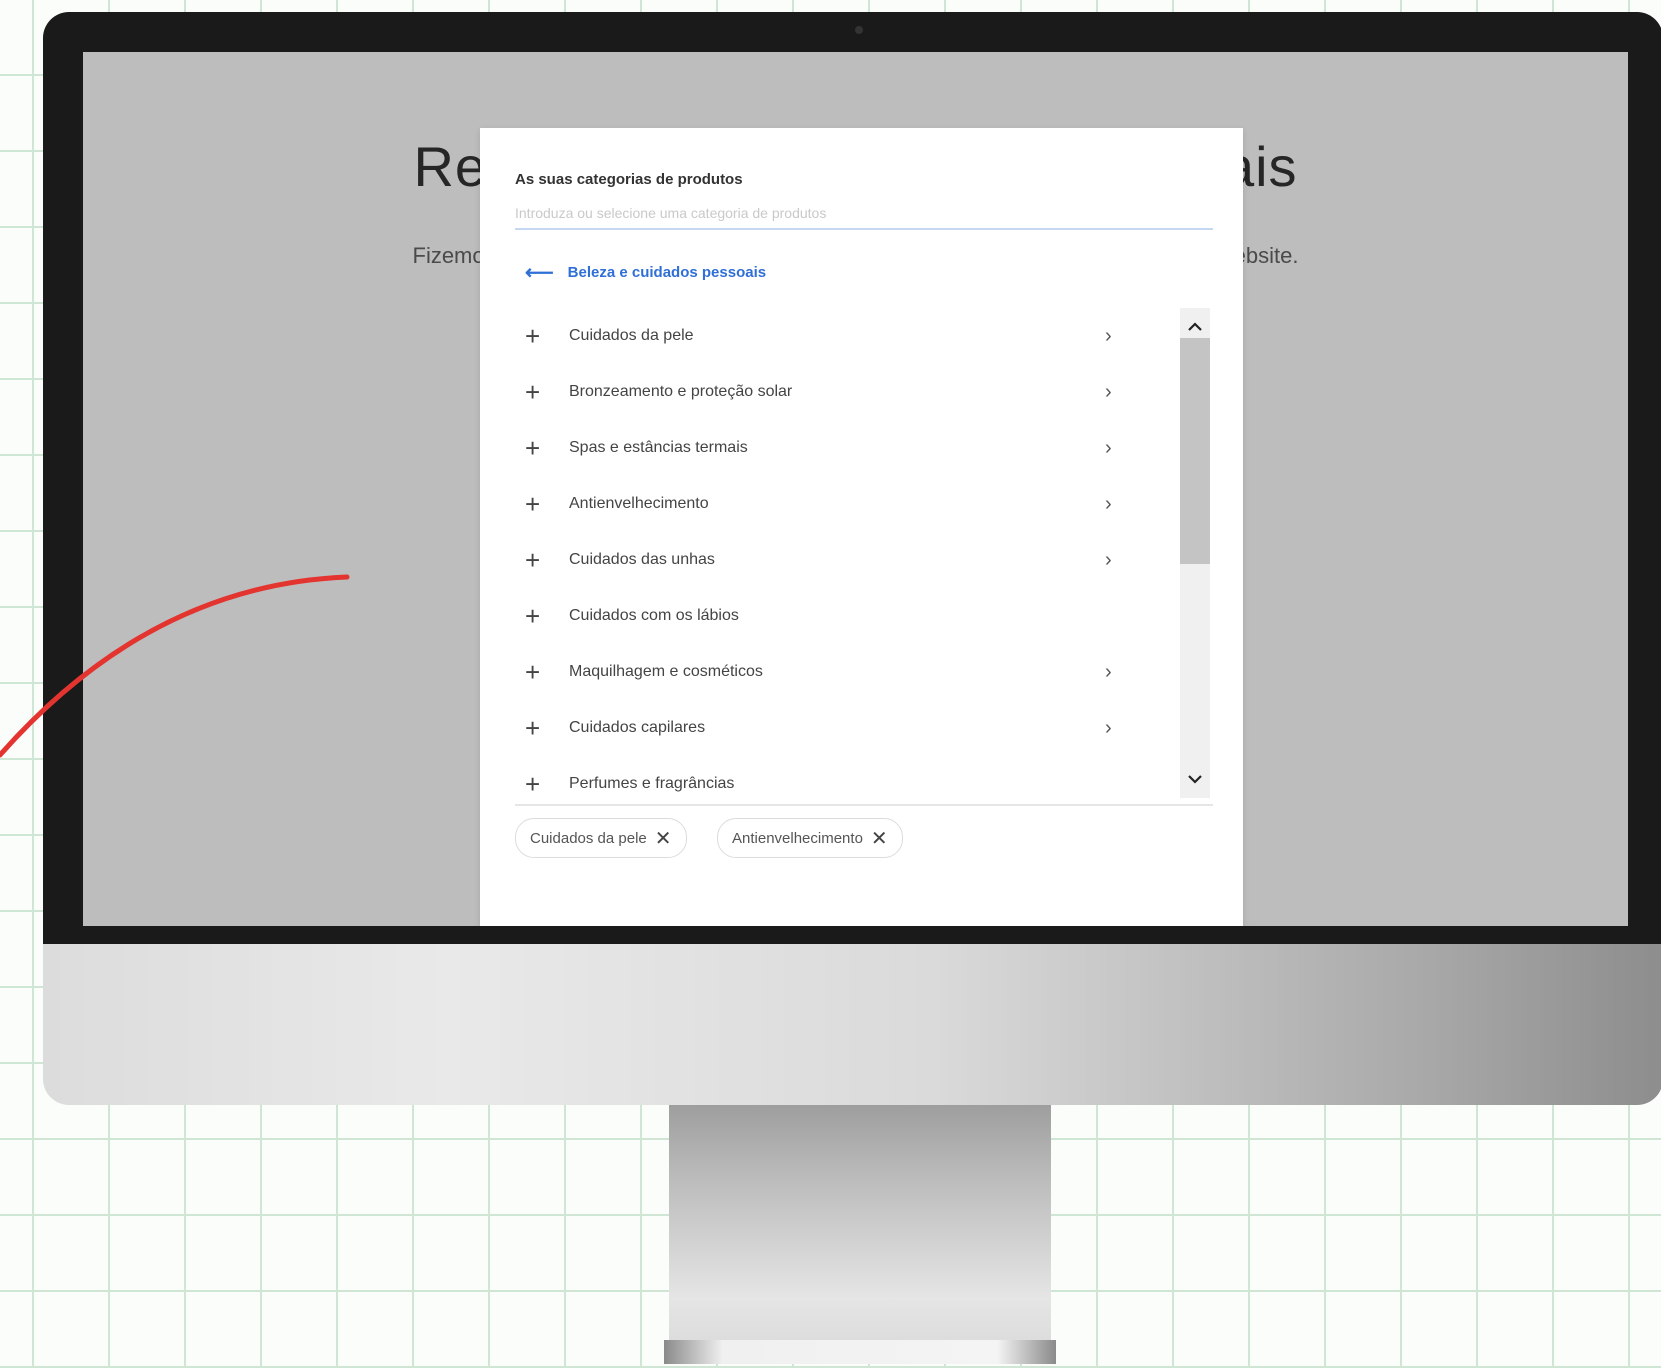  Describe the element at coordinates (539, 272) in the screenshot. I see `arrow-left-icon: ⟵` at that location.